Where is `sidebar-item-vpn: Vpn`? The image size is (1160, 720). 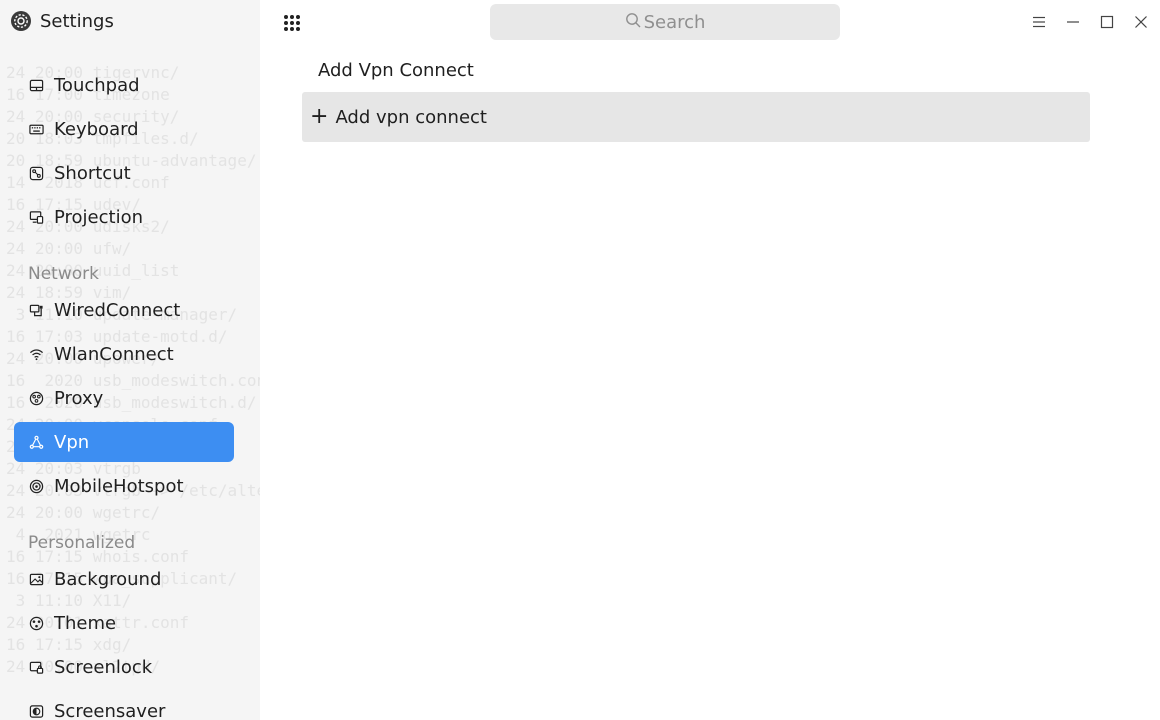 sidebar-item-vpn: Vpn is located at coordinates (124, 442).